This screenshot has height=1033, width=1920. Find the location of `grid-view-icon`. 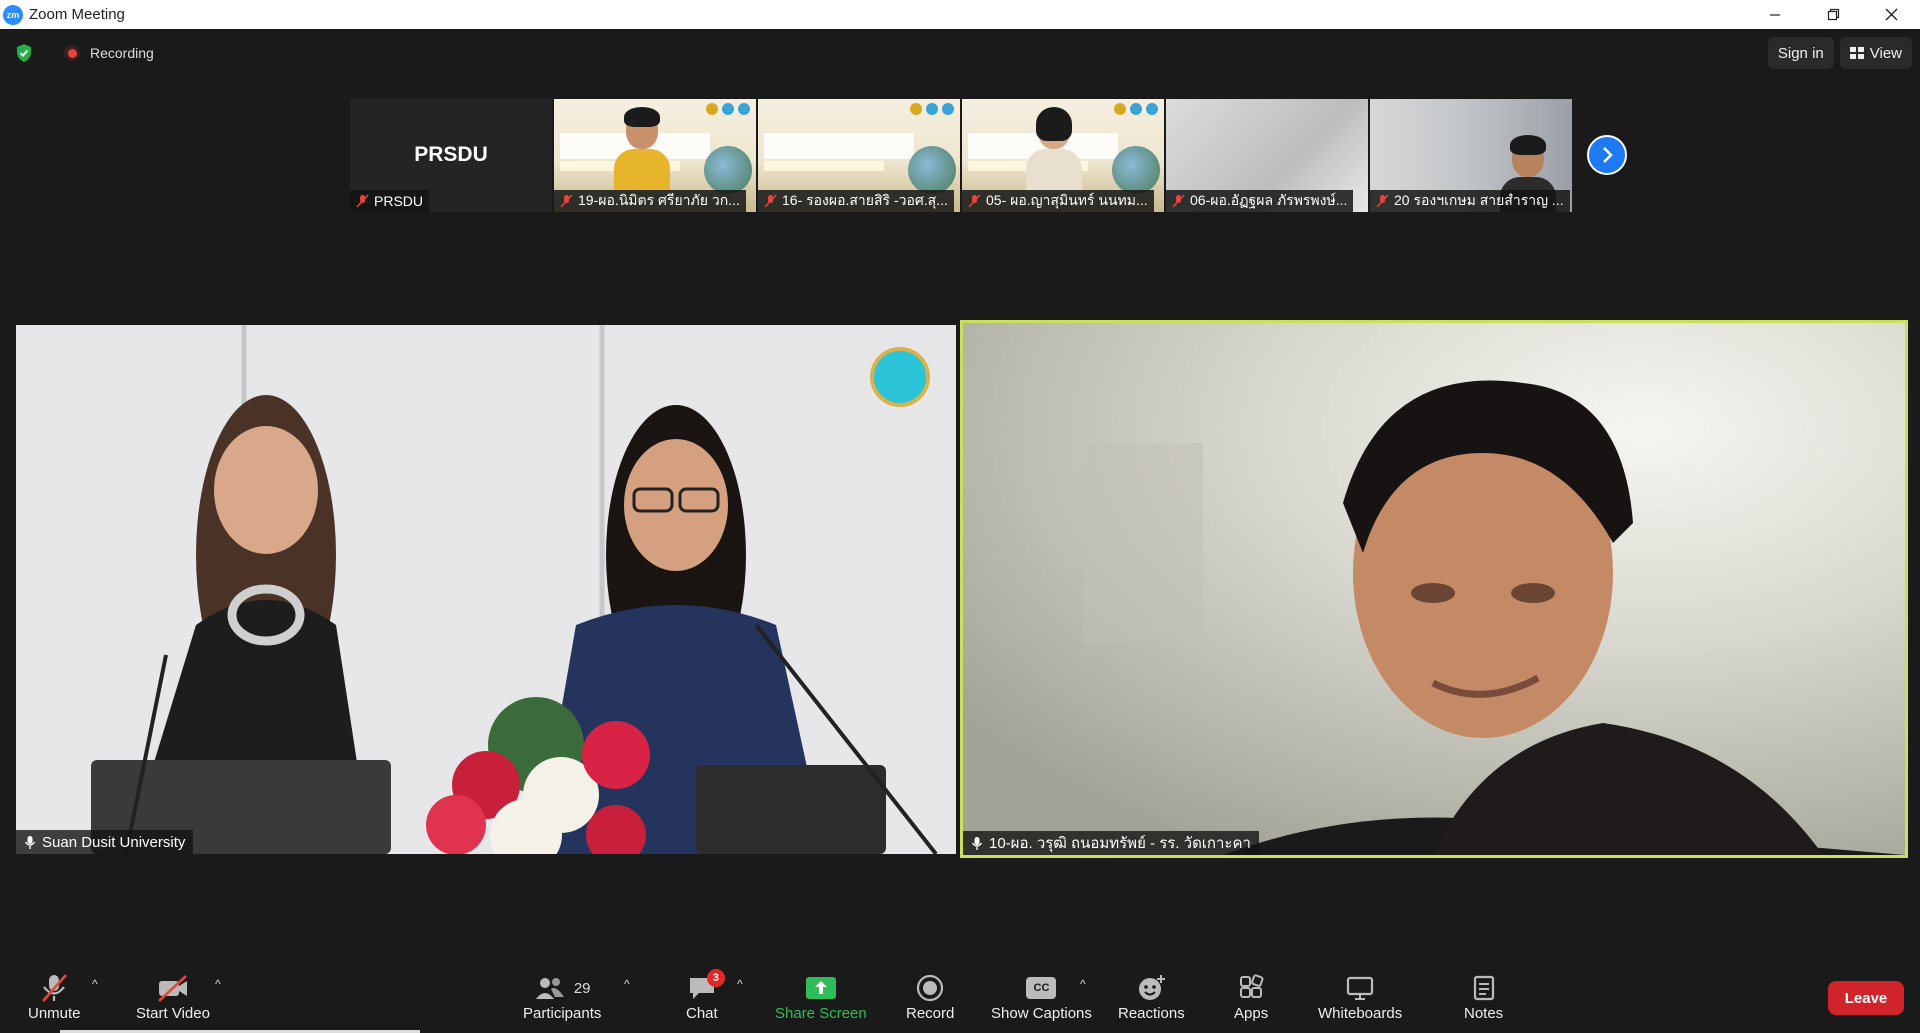

grid-view-icon is located at coordinates (1856, 53).